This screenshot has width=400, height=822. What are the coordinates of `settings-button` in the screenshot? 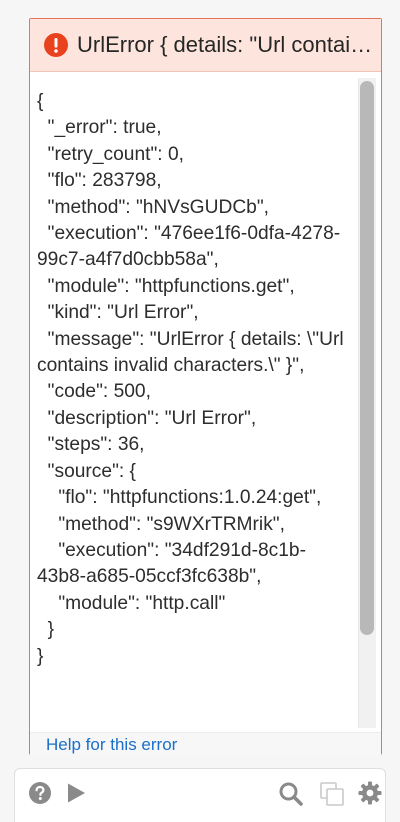 It's located at (370, 795).